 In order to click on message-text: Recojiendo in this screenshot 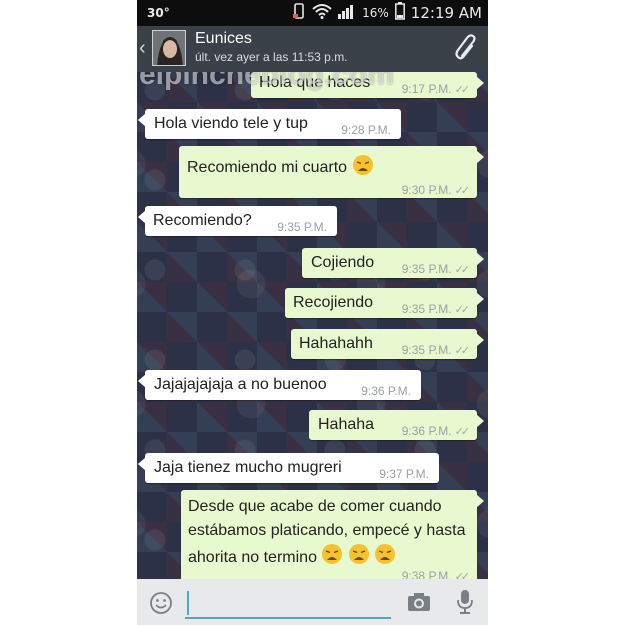, I will do `click(333, 302)`.